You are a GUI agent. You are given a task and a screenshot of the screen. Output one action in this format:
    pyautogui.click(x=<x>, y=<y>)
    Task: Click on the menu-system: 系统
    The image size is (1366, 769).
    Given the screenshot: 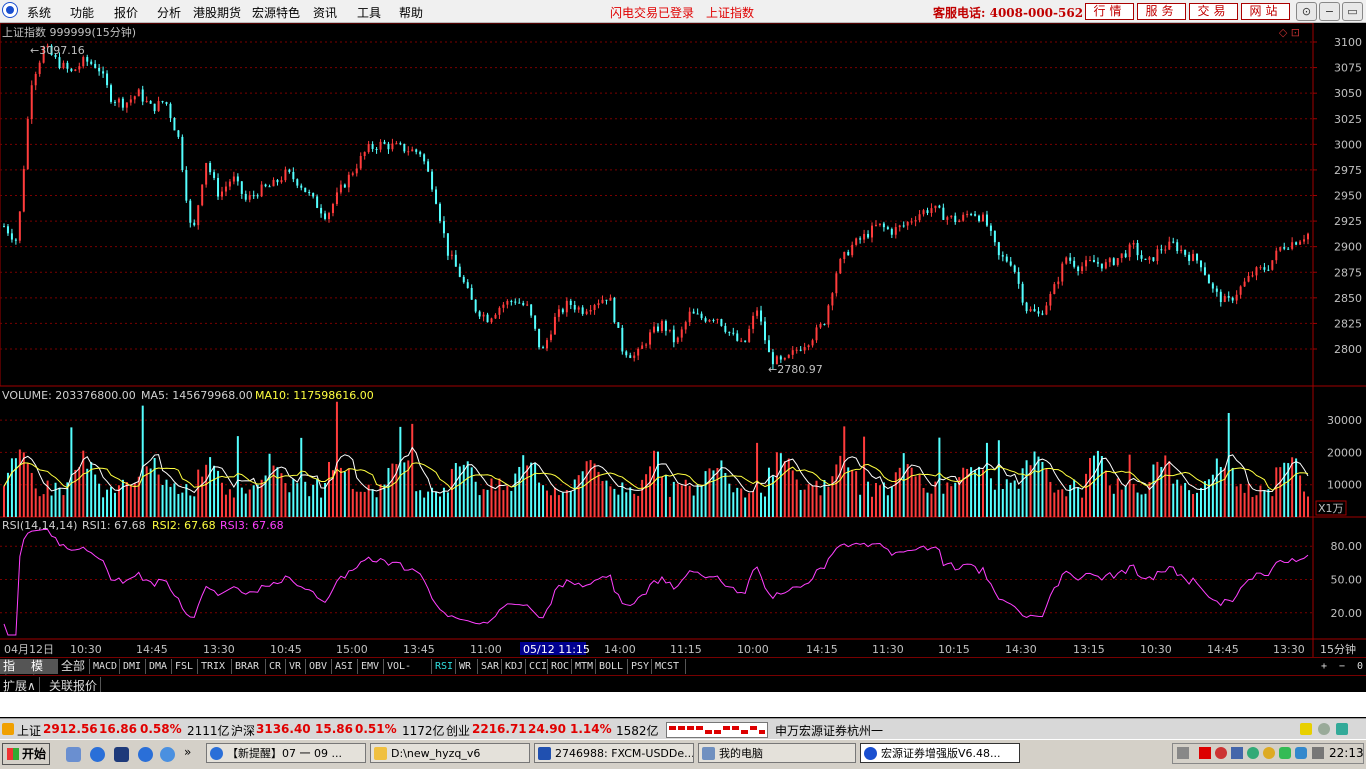 What is the action you would take?
    pyautogui.click(x=39, y=12)
    